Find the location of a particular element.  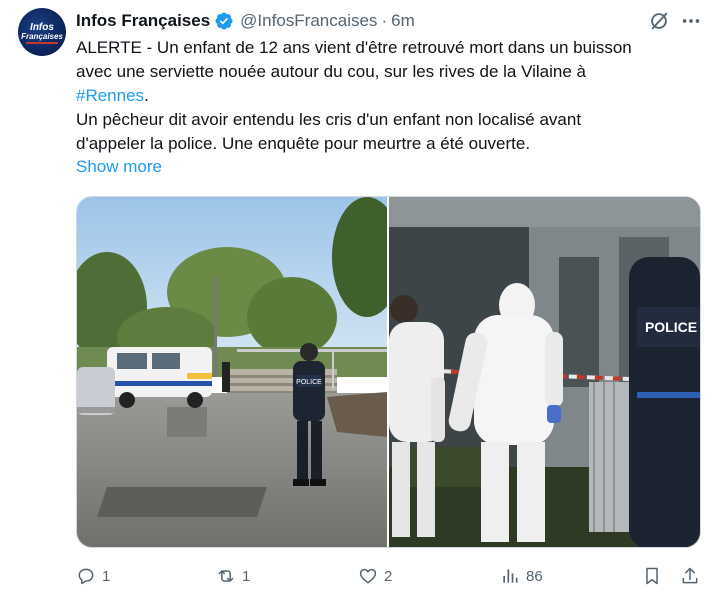

grok-icon is located at coordinates (659, 21).